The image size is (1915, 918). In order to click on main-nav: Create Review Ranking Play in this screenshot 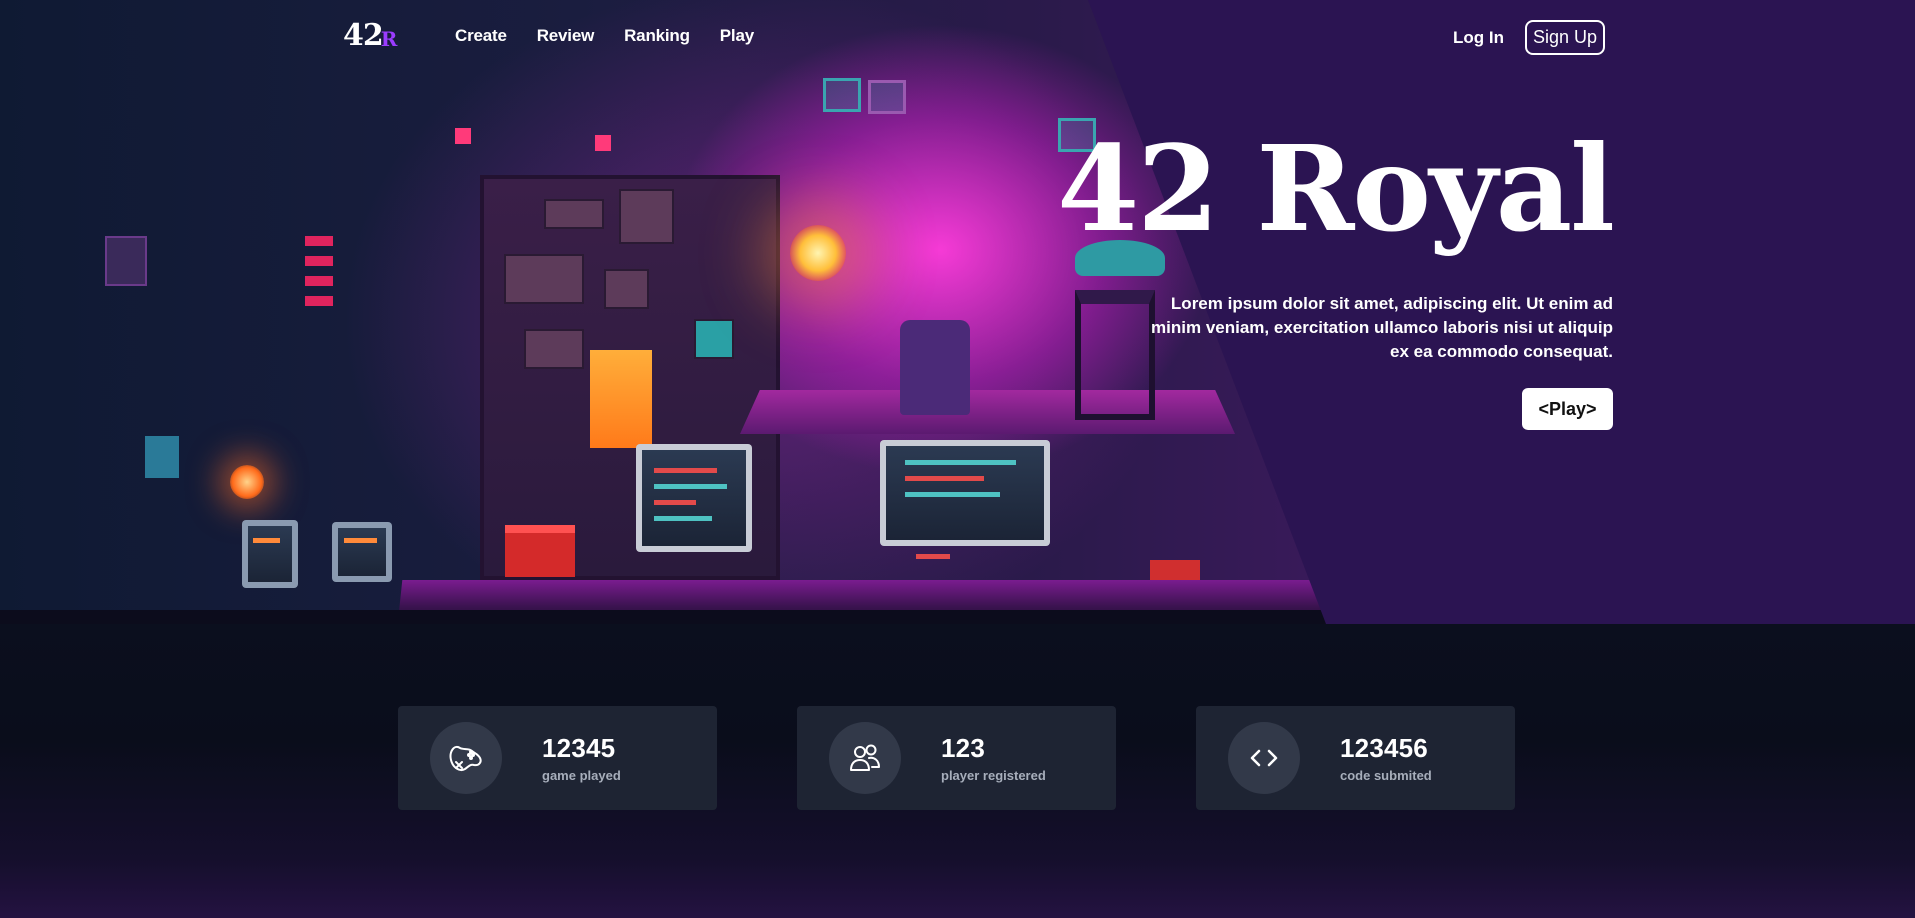, I will do `click(619, 36)`.